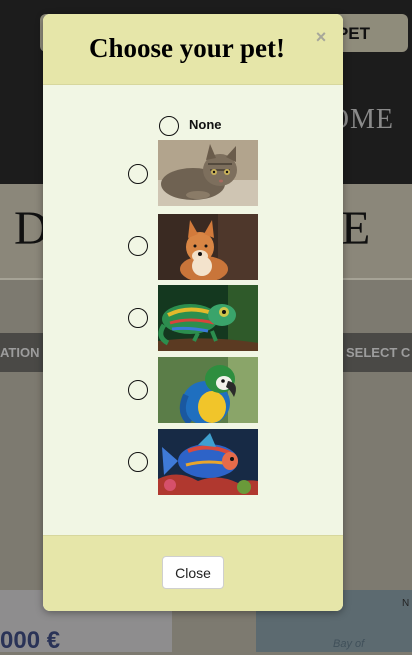 The width and height of the screenshot is (412, 655). What do you see at coordinates (208, 173) in the screenshot?
I see `cat-image` at bounding box center [208, 173].